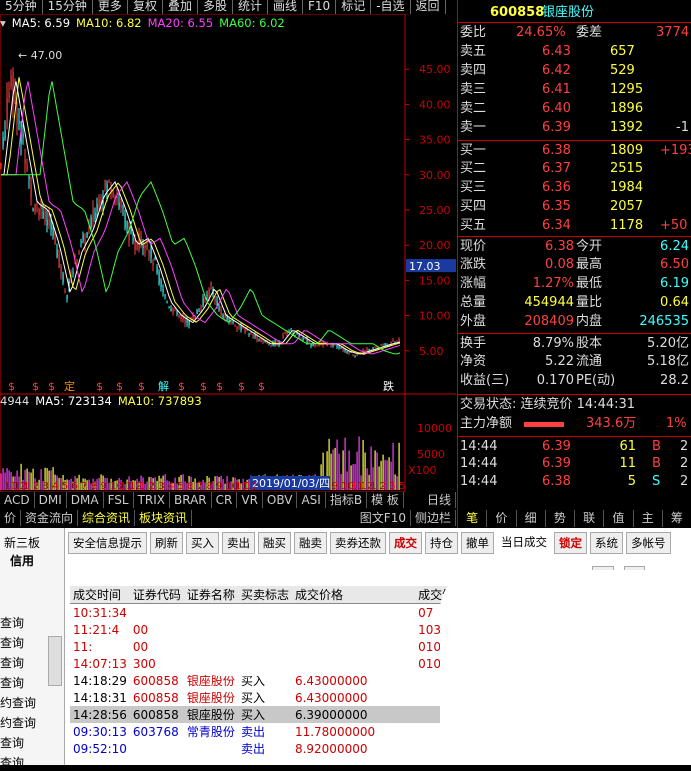  What do you see at coordinates (441, 543) in the screenshot?
I see `trade-button: 持仓` at bounding box center [441, 543].